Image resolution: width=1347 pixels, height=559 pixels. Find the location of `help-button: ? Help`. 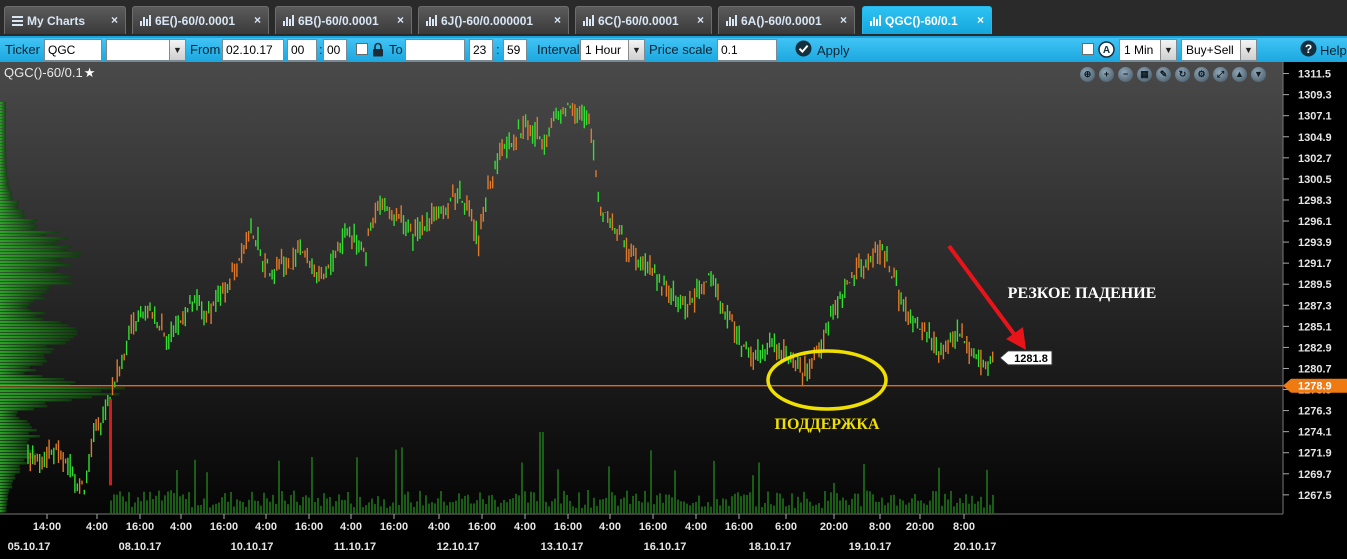

help-button: ? Help is located at coordinates (1323, 50).